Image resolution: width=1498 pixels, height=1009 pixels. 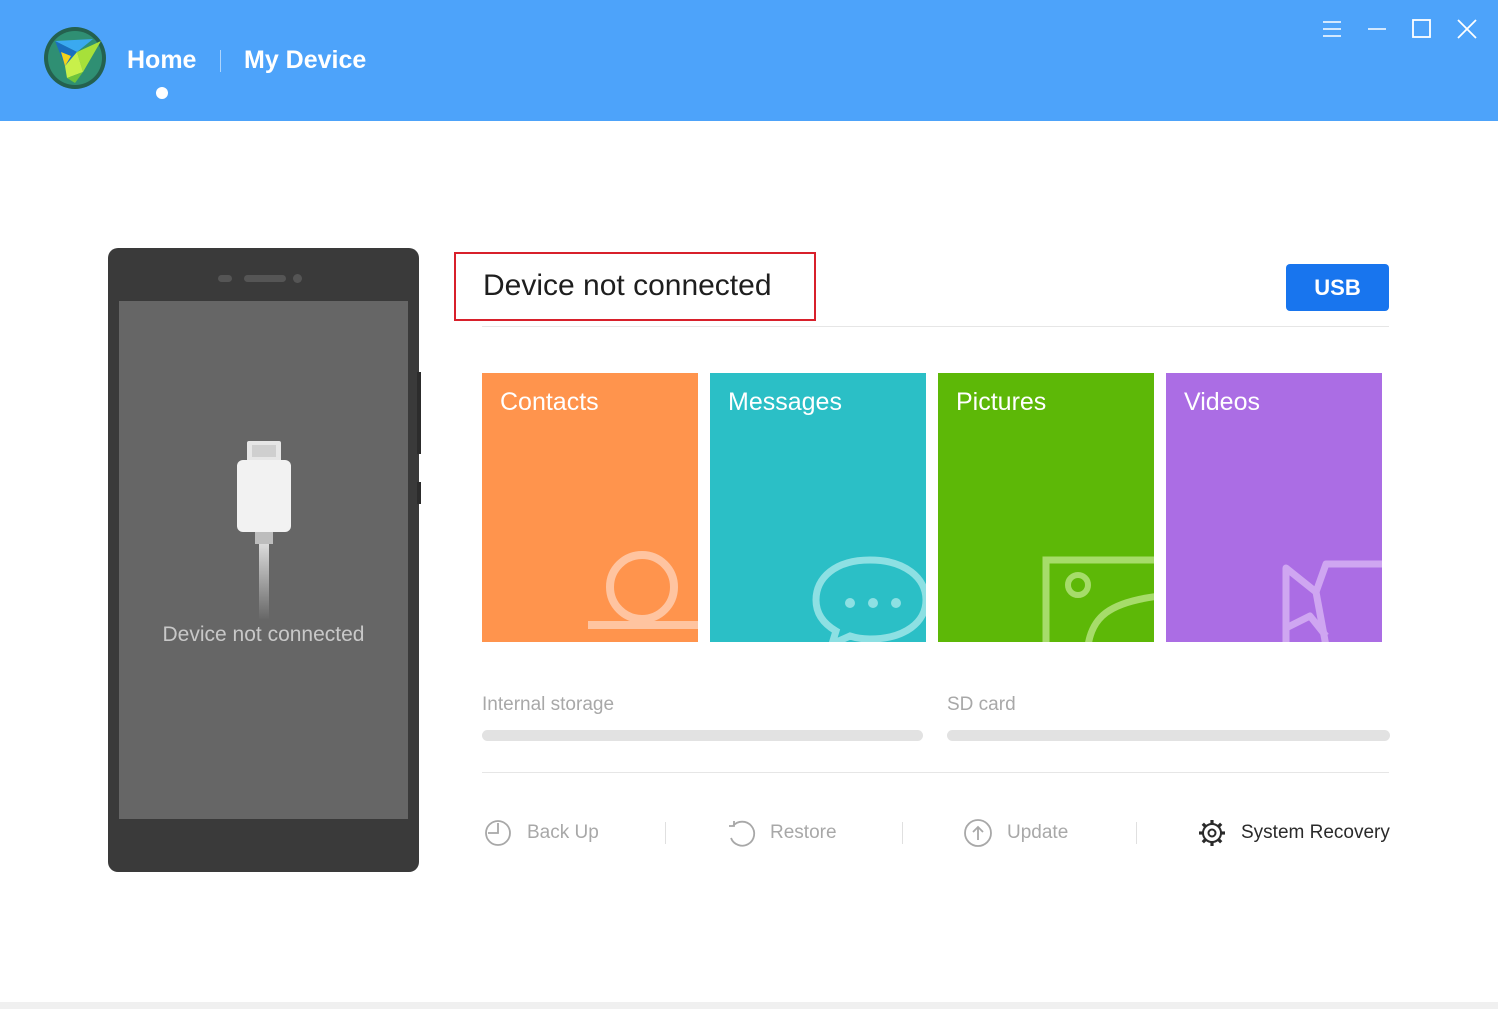 I want to click on messages-icon, so click(x=869, y=599).